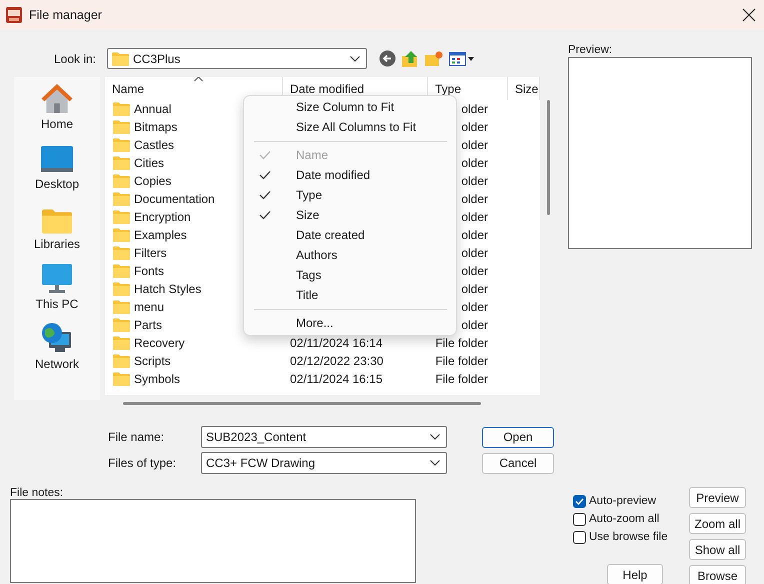  Describe the element at coordinates (56, 338) in the screenshot. I see `network-icon` at that location.